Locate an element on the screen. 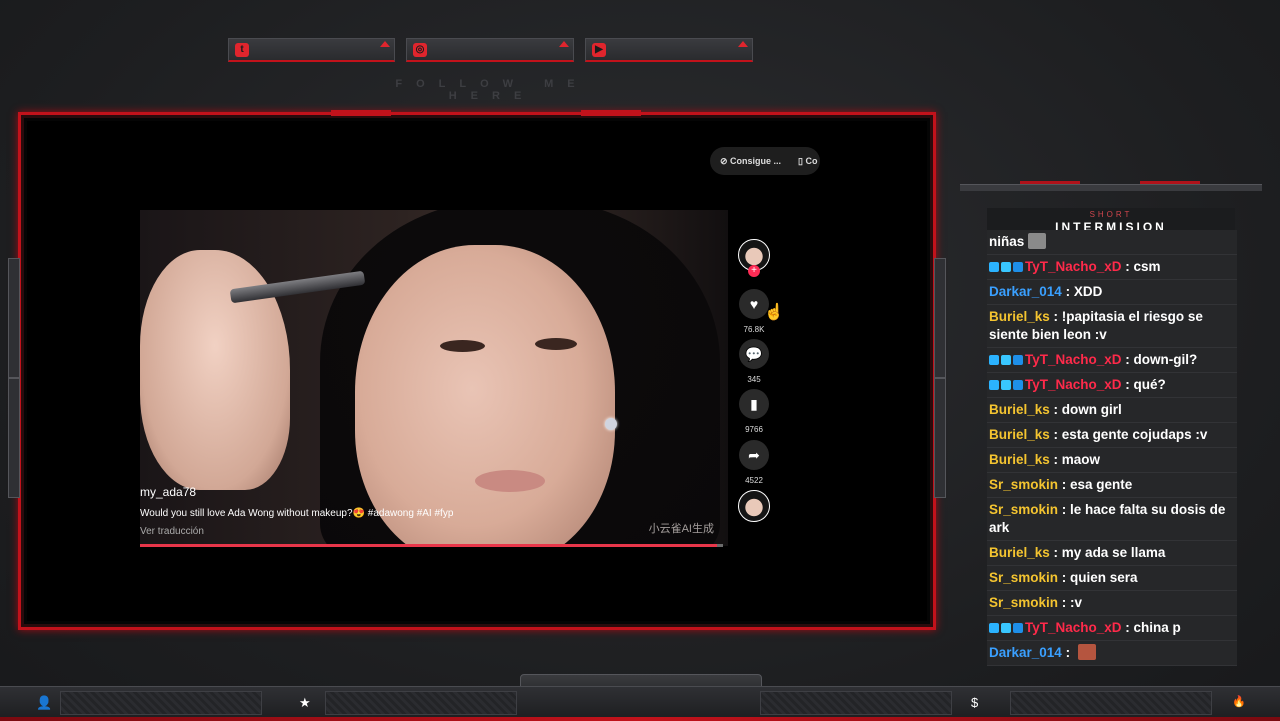 This screenshot has width=1280, height=721. follow-plus-icon: + is located at coordinates (754, 271).